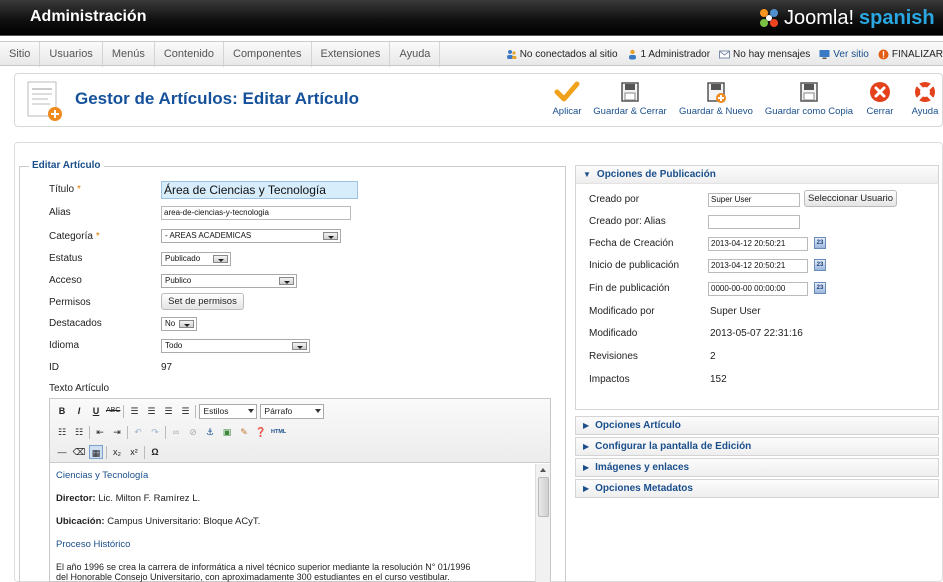 The height and width of the screenshot is (582, 943). I want to click on undo-icon: ↶, so click(138, 432).